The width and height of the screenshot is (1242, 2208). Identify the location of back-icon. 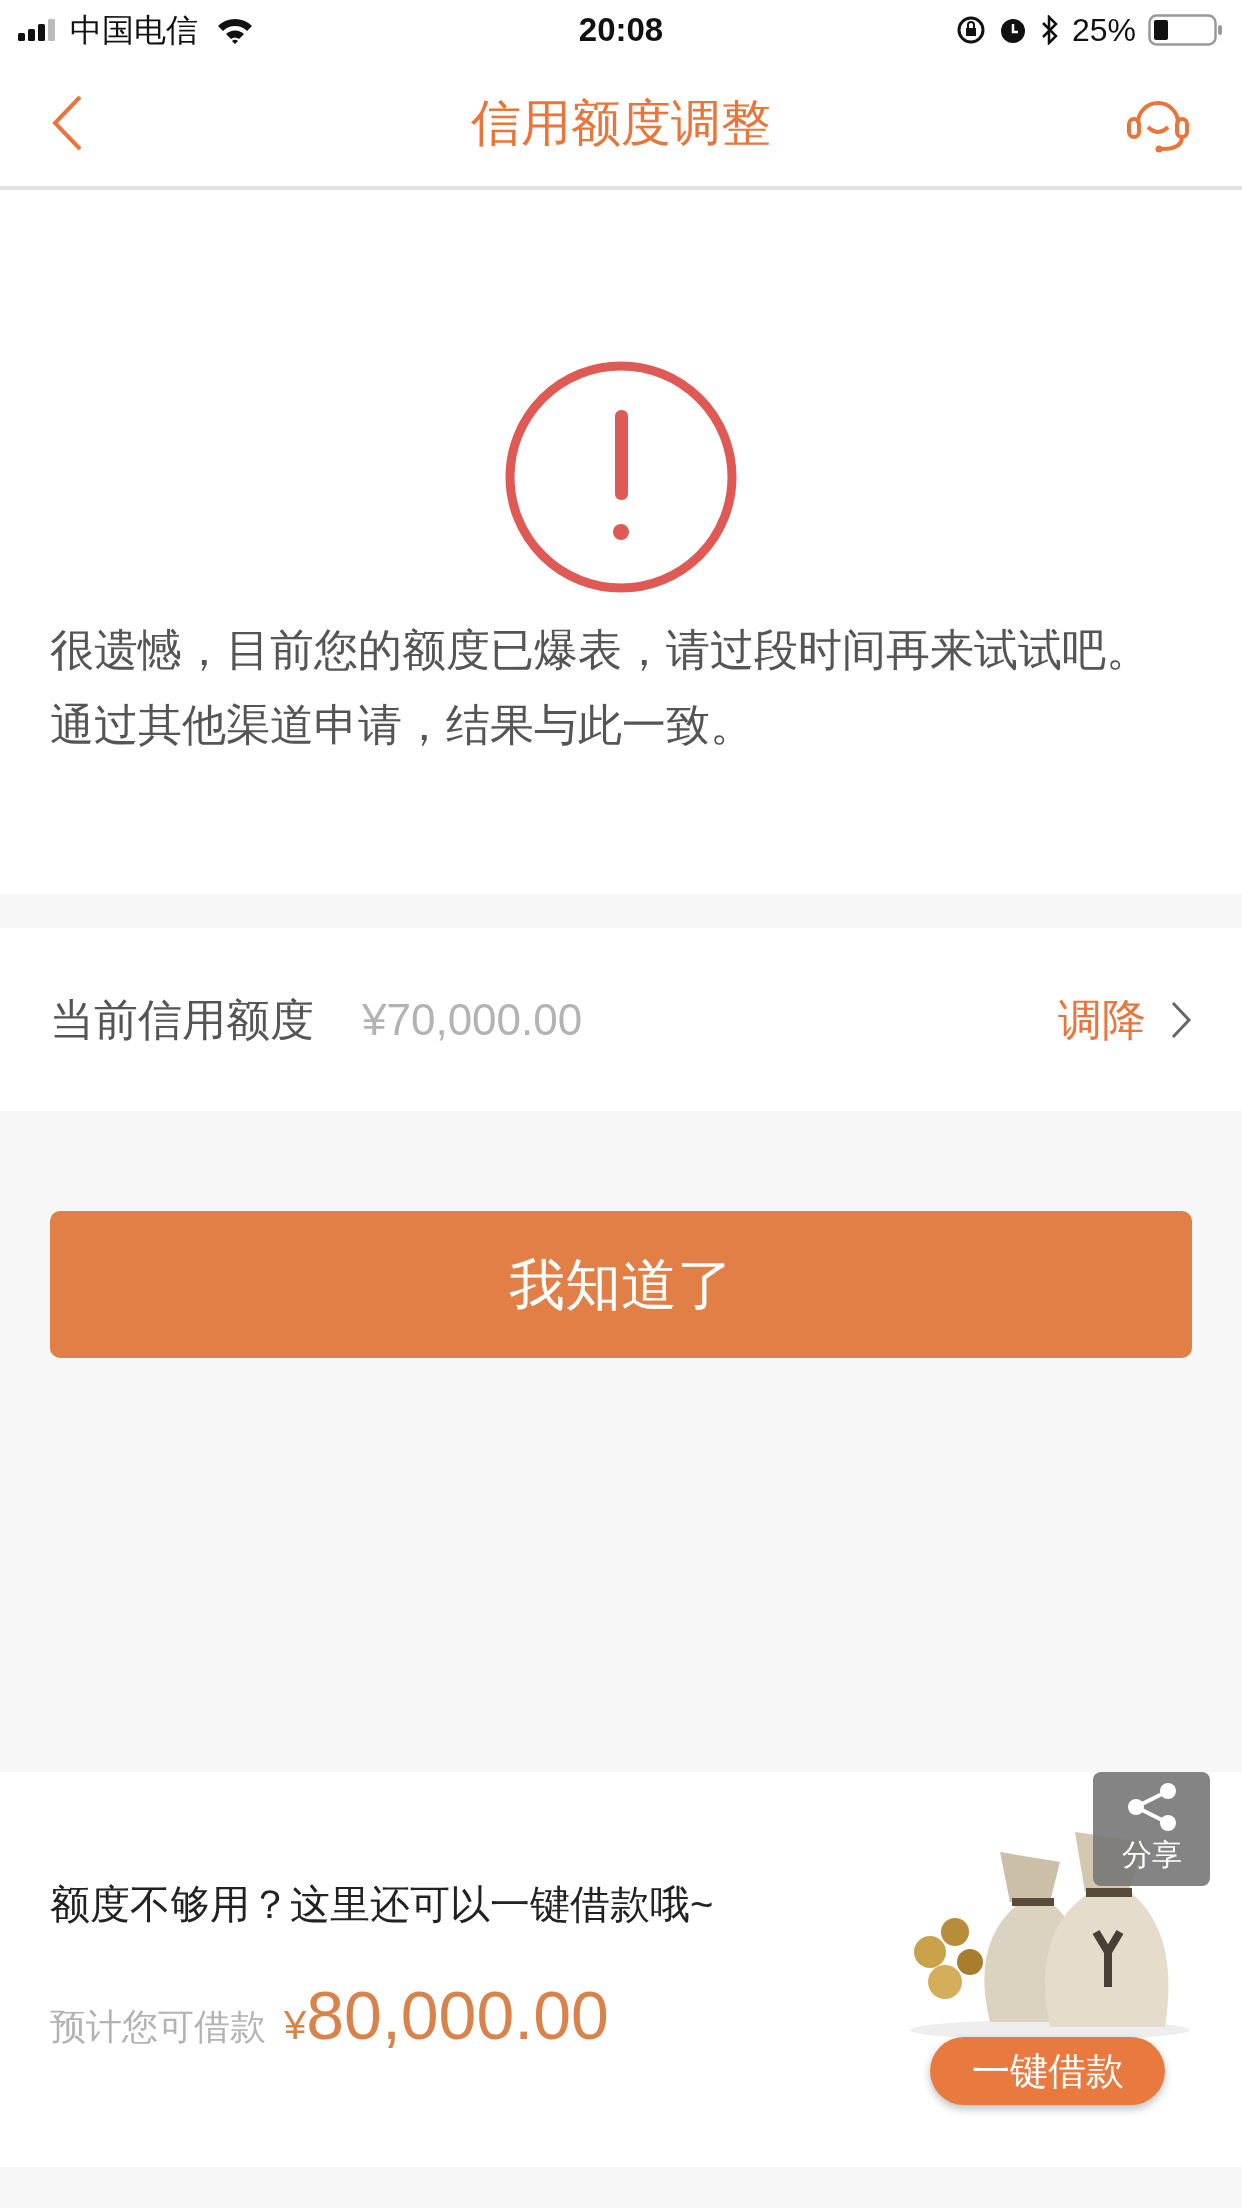
(67, 123).